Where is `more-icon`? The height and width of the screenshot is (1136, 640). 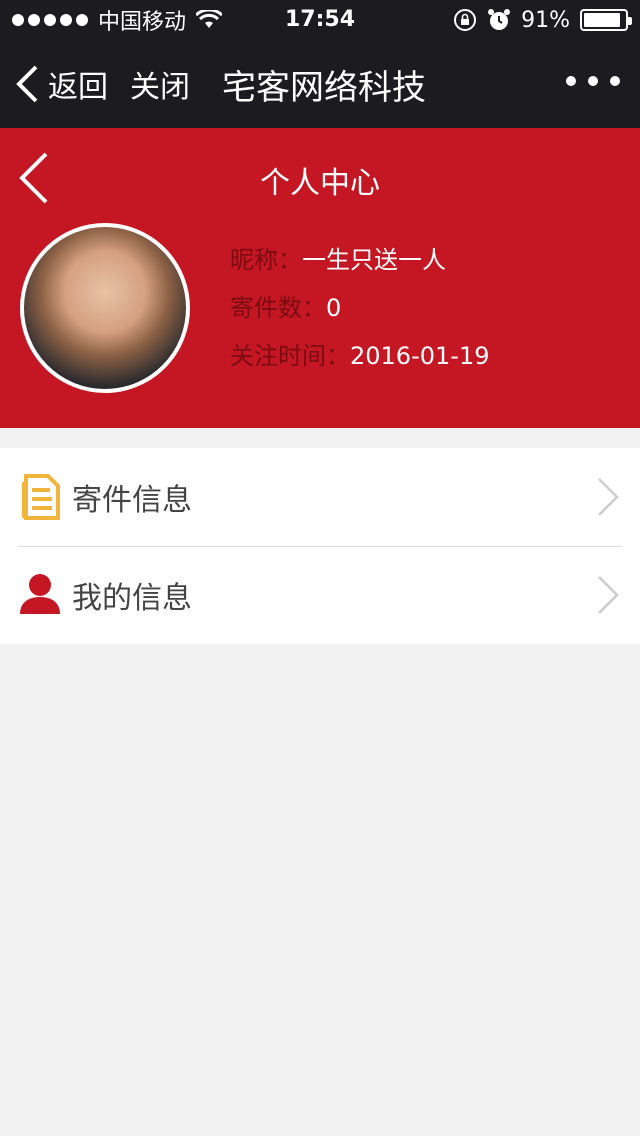
more-icon is located at coordinates (593, 81).